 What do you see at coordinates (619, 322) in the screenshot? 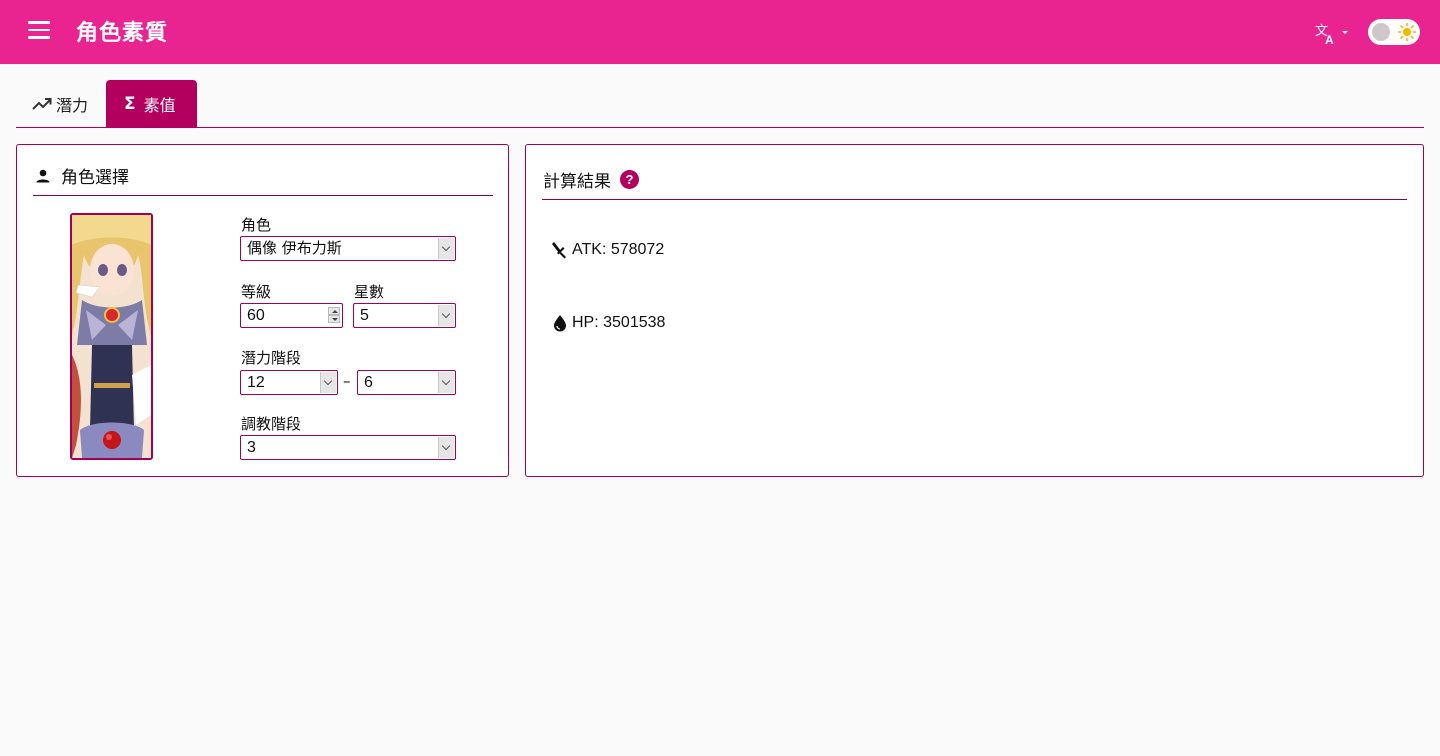
I see `hp-value: HP: 3501538` at bounding box center [619, 322].